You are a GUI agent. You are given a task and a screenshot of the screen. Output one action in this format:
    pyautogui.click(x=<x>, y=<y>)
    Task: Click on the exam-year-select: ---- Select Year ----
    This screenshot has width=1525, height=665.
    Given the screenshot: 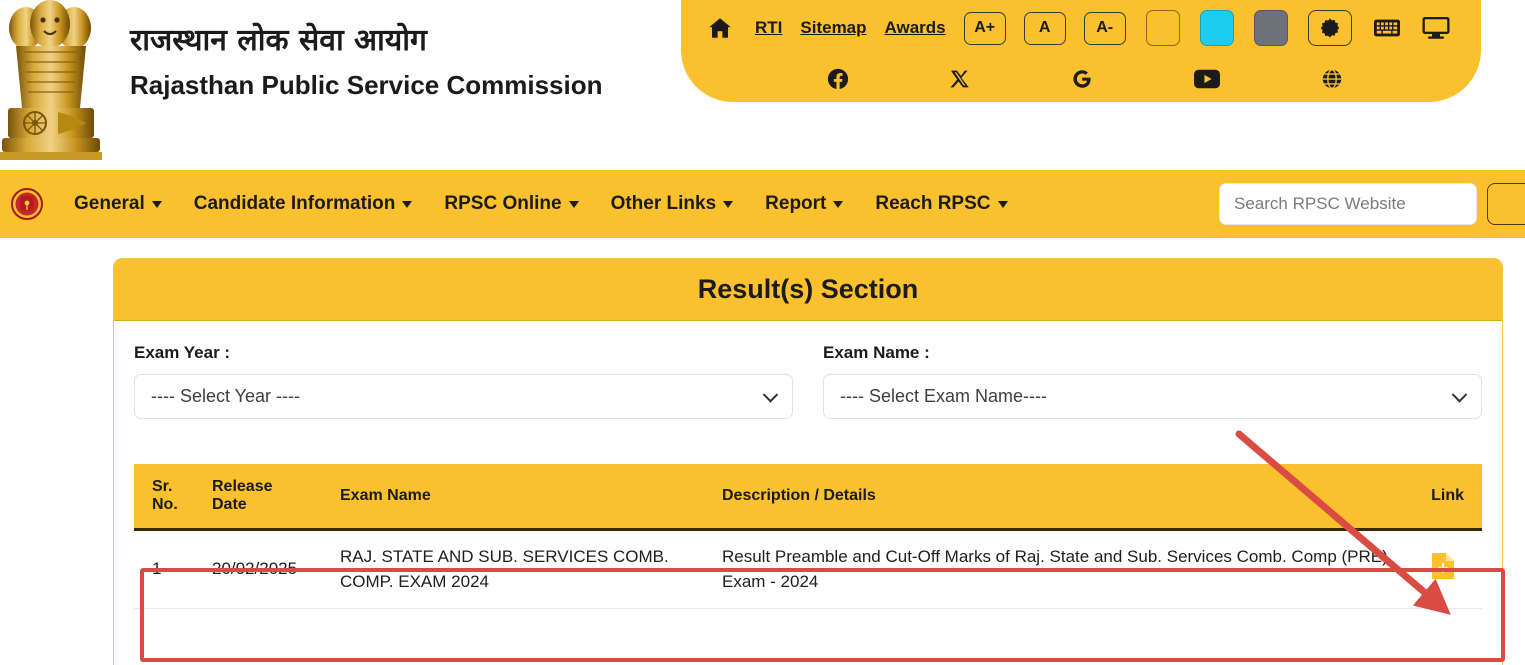 What is the action you would take?
    pyautogui.click(x=463, y=396)
    